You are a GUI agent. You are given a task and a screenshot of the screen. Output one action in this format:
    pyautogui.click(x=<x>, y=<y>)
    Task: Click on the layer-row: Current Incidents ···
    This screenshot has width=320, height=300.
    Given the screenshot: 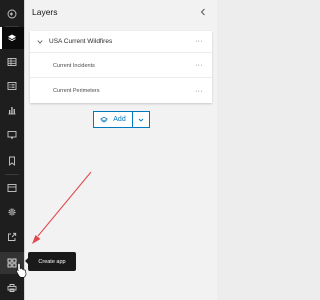 What is the action you would take?
    pyautogui.click(x=121, y=66)
    